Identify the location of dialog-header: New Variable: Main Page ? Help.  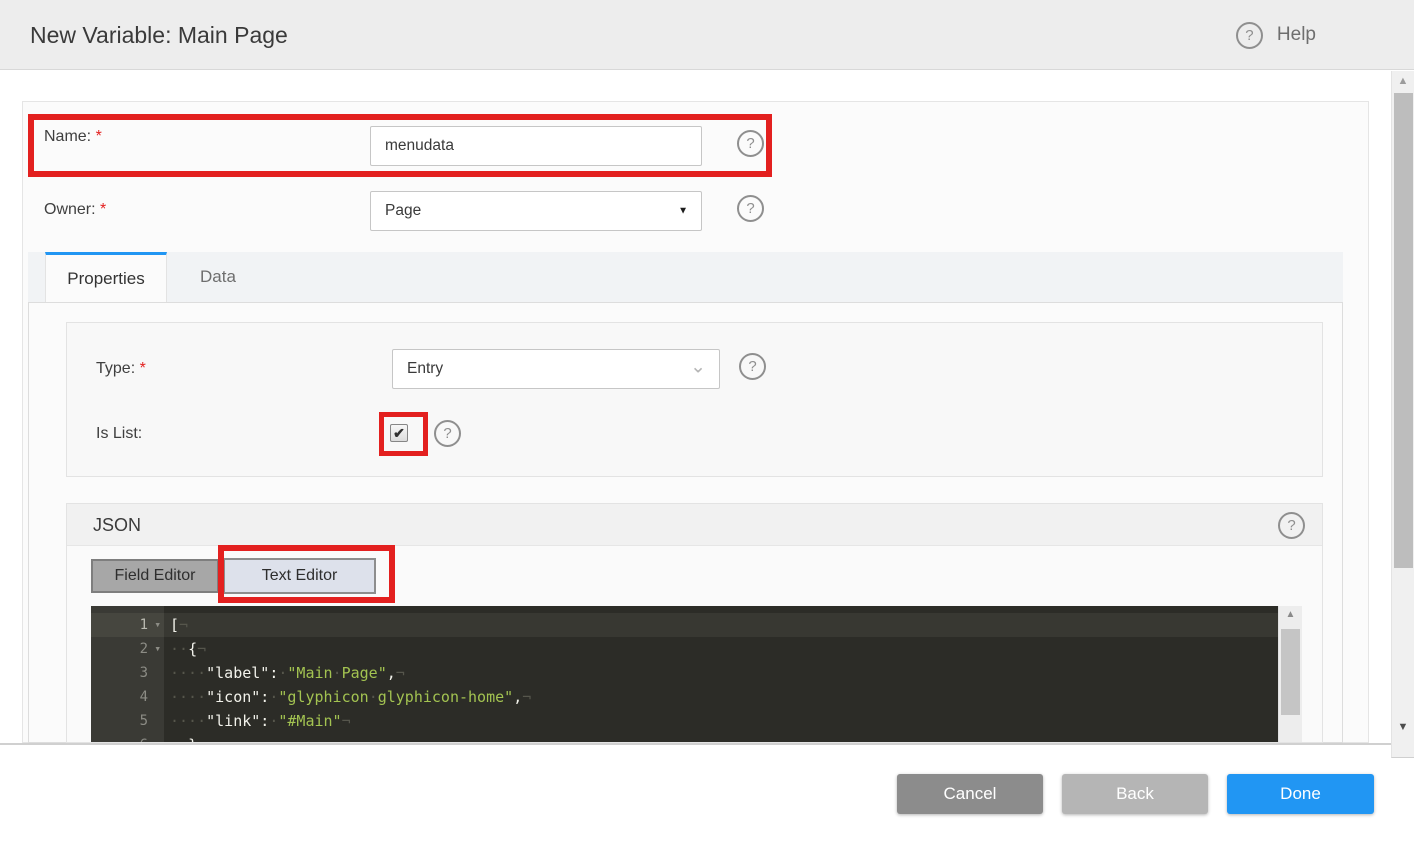
(707, 35).